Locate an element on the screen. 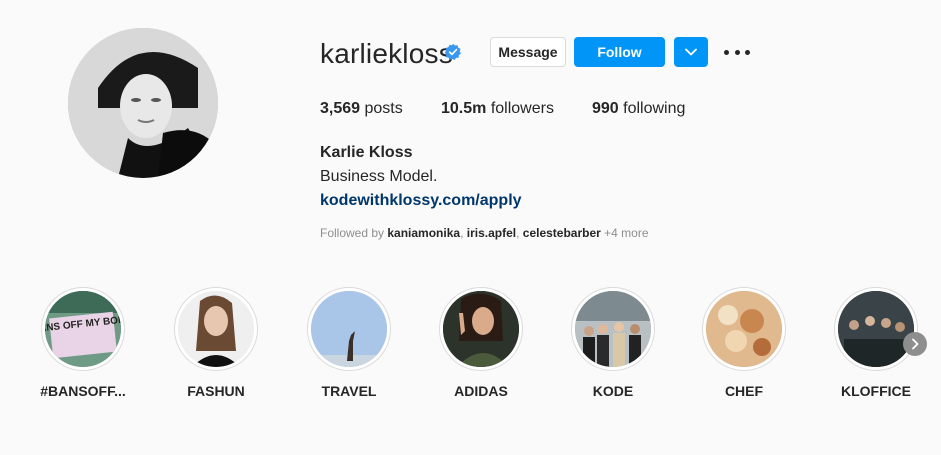 The width and height of the screenshot is (941, 455). chevron-right-icon is located at coordinates (915, 344).